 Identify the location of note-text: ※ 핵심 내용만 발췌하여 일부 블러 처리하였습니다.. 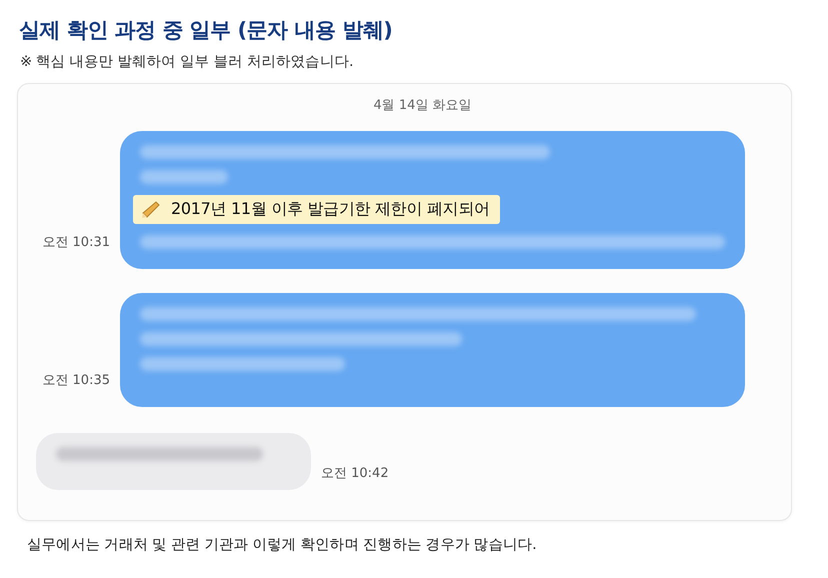
(187, 62).